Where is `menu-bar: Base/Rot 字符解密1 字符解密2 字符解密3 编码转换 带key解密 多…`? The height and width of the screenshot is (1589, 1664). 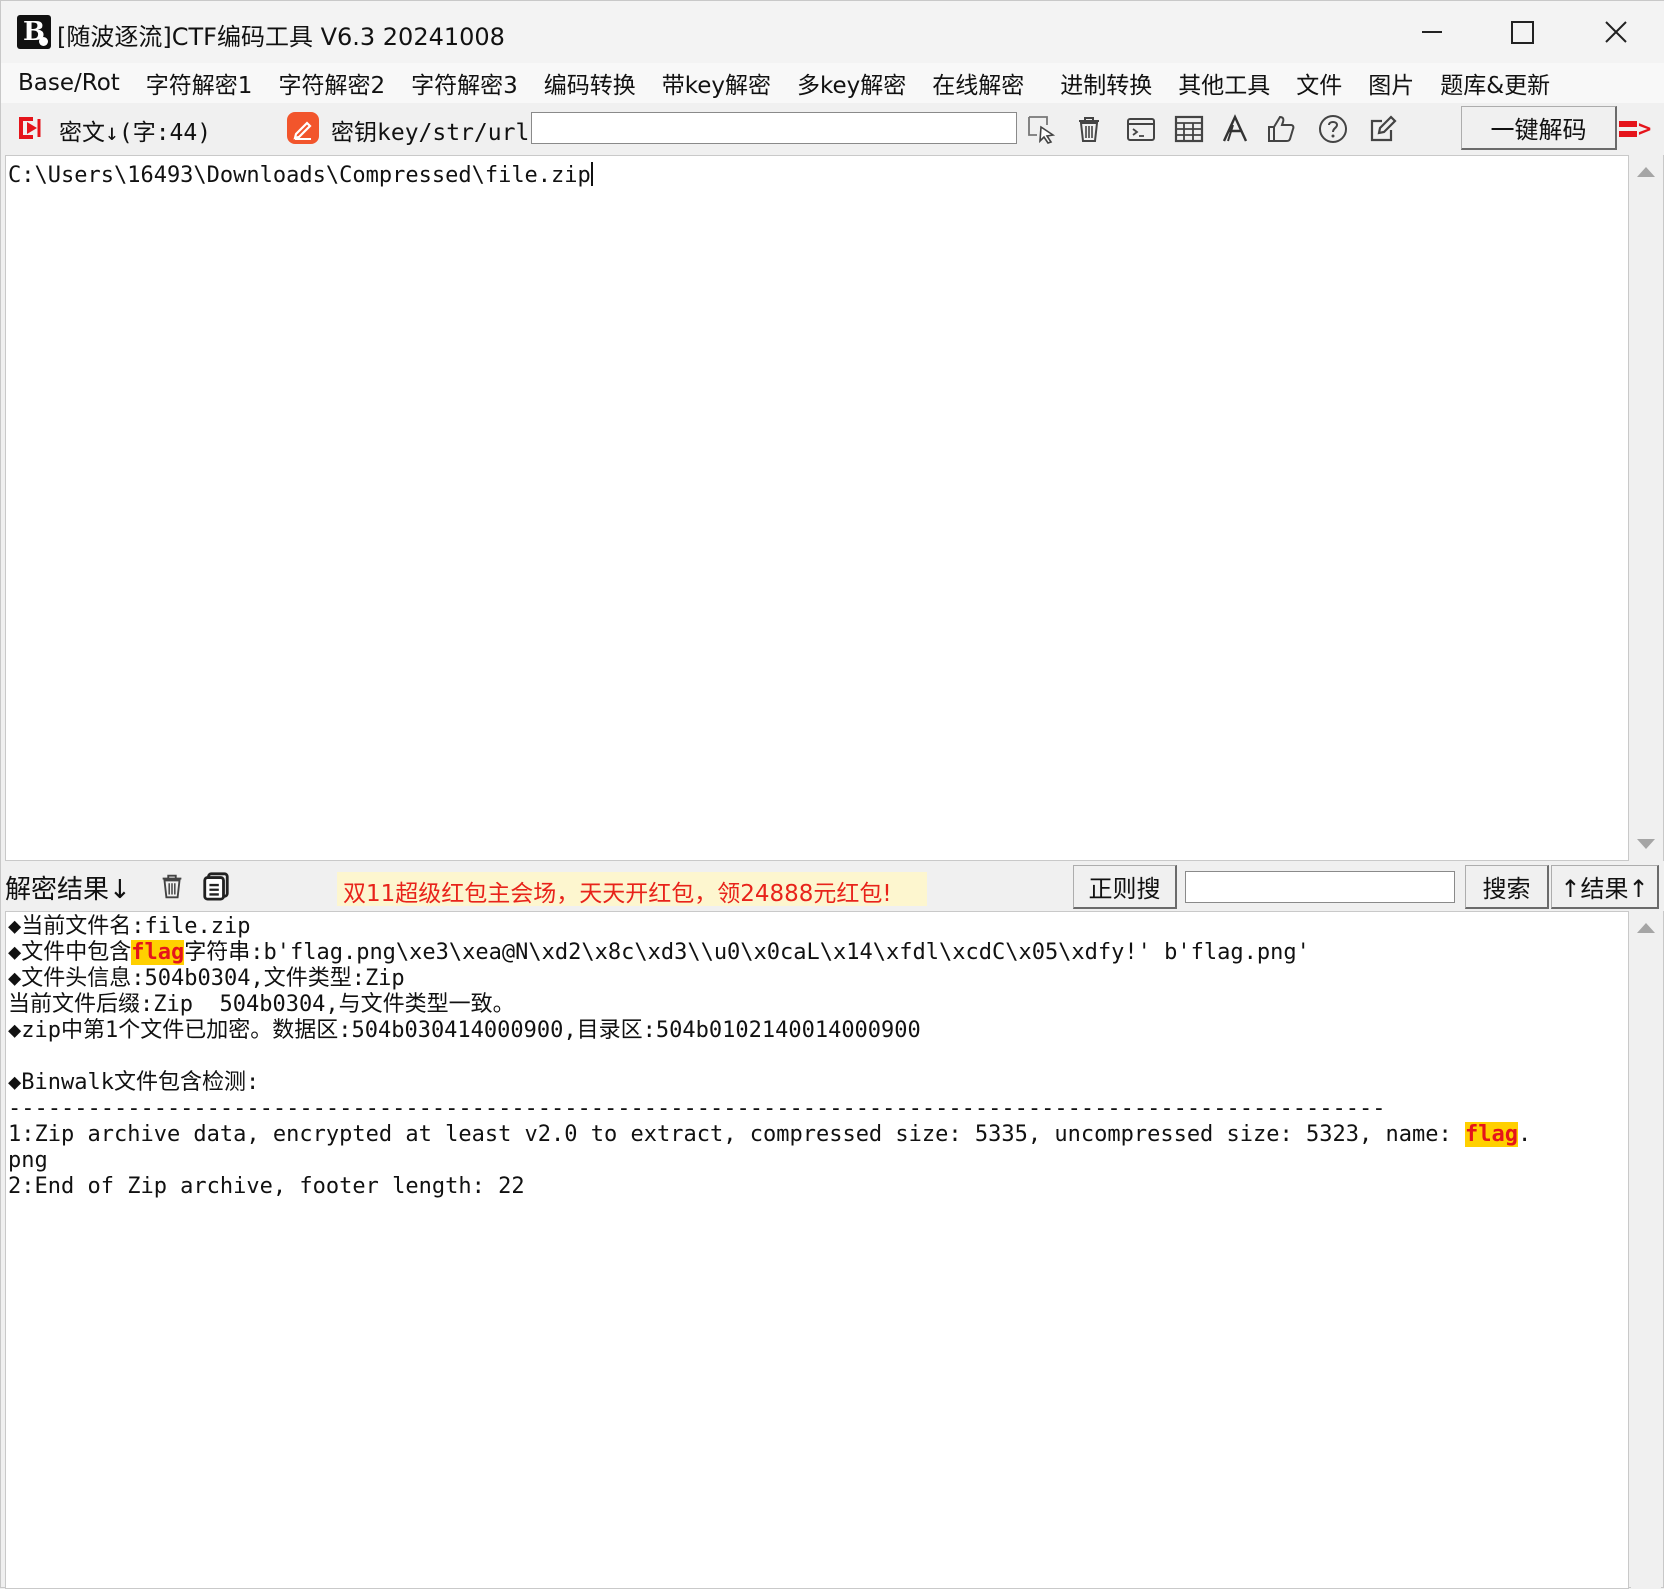
menu-bar: Base/Rot 字符解密1 字符解密2 字符解密3 编码转换 带key解密 多… is located at coordinates (832, 83).